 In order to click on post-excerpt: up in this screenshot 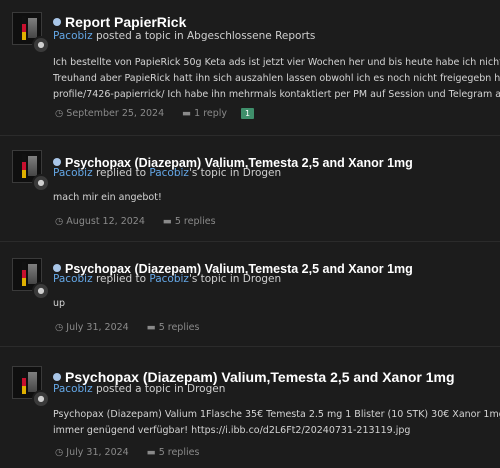, I will do `click(276, 304)`.